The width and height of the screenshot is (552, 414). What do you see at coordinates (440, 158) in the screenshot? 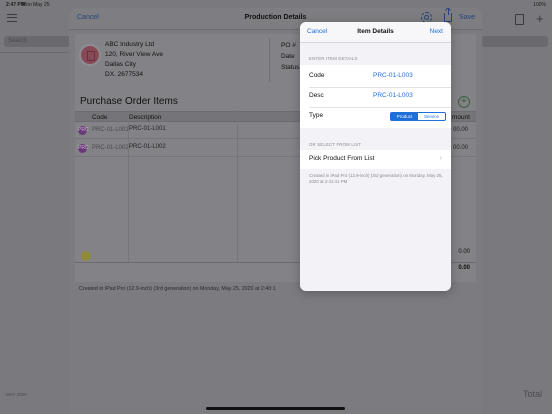
I see `chevron-right-icon: ›` at bounding box center [440, 158].